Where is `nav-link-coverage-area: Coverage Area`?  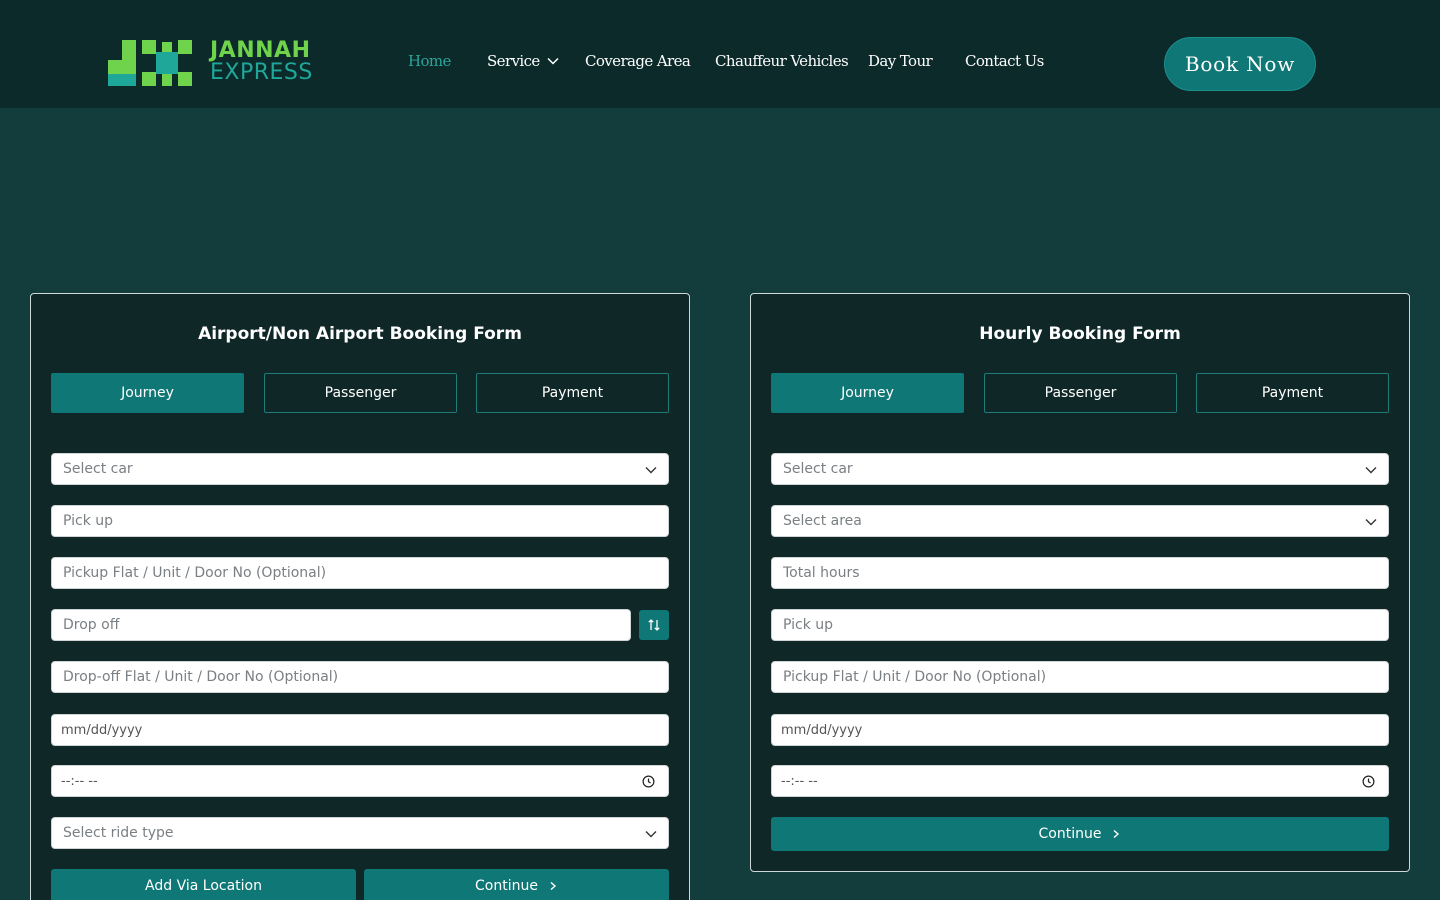 nav-link-coverage-area: Coverage Area is located at coordinates (638, 61).